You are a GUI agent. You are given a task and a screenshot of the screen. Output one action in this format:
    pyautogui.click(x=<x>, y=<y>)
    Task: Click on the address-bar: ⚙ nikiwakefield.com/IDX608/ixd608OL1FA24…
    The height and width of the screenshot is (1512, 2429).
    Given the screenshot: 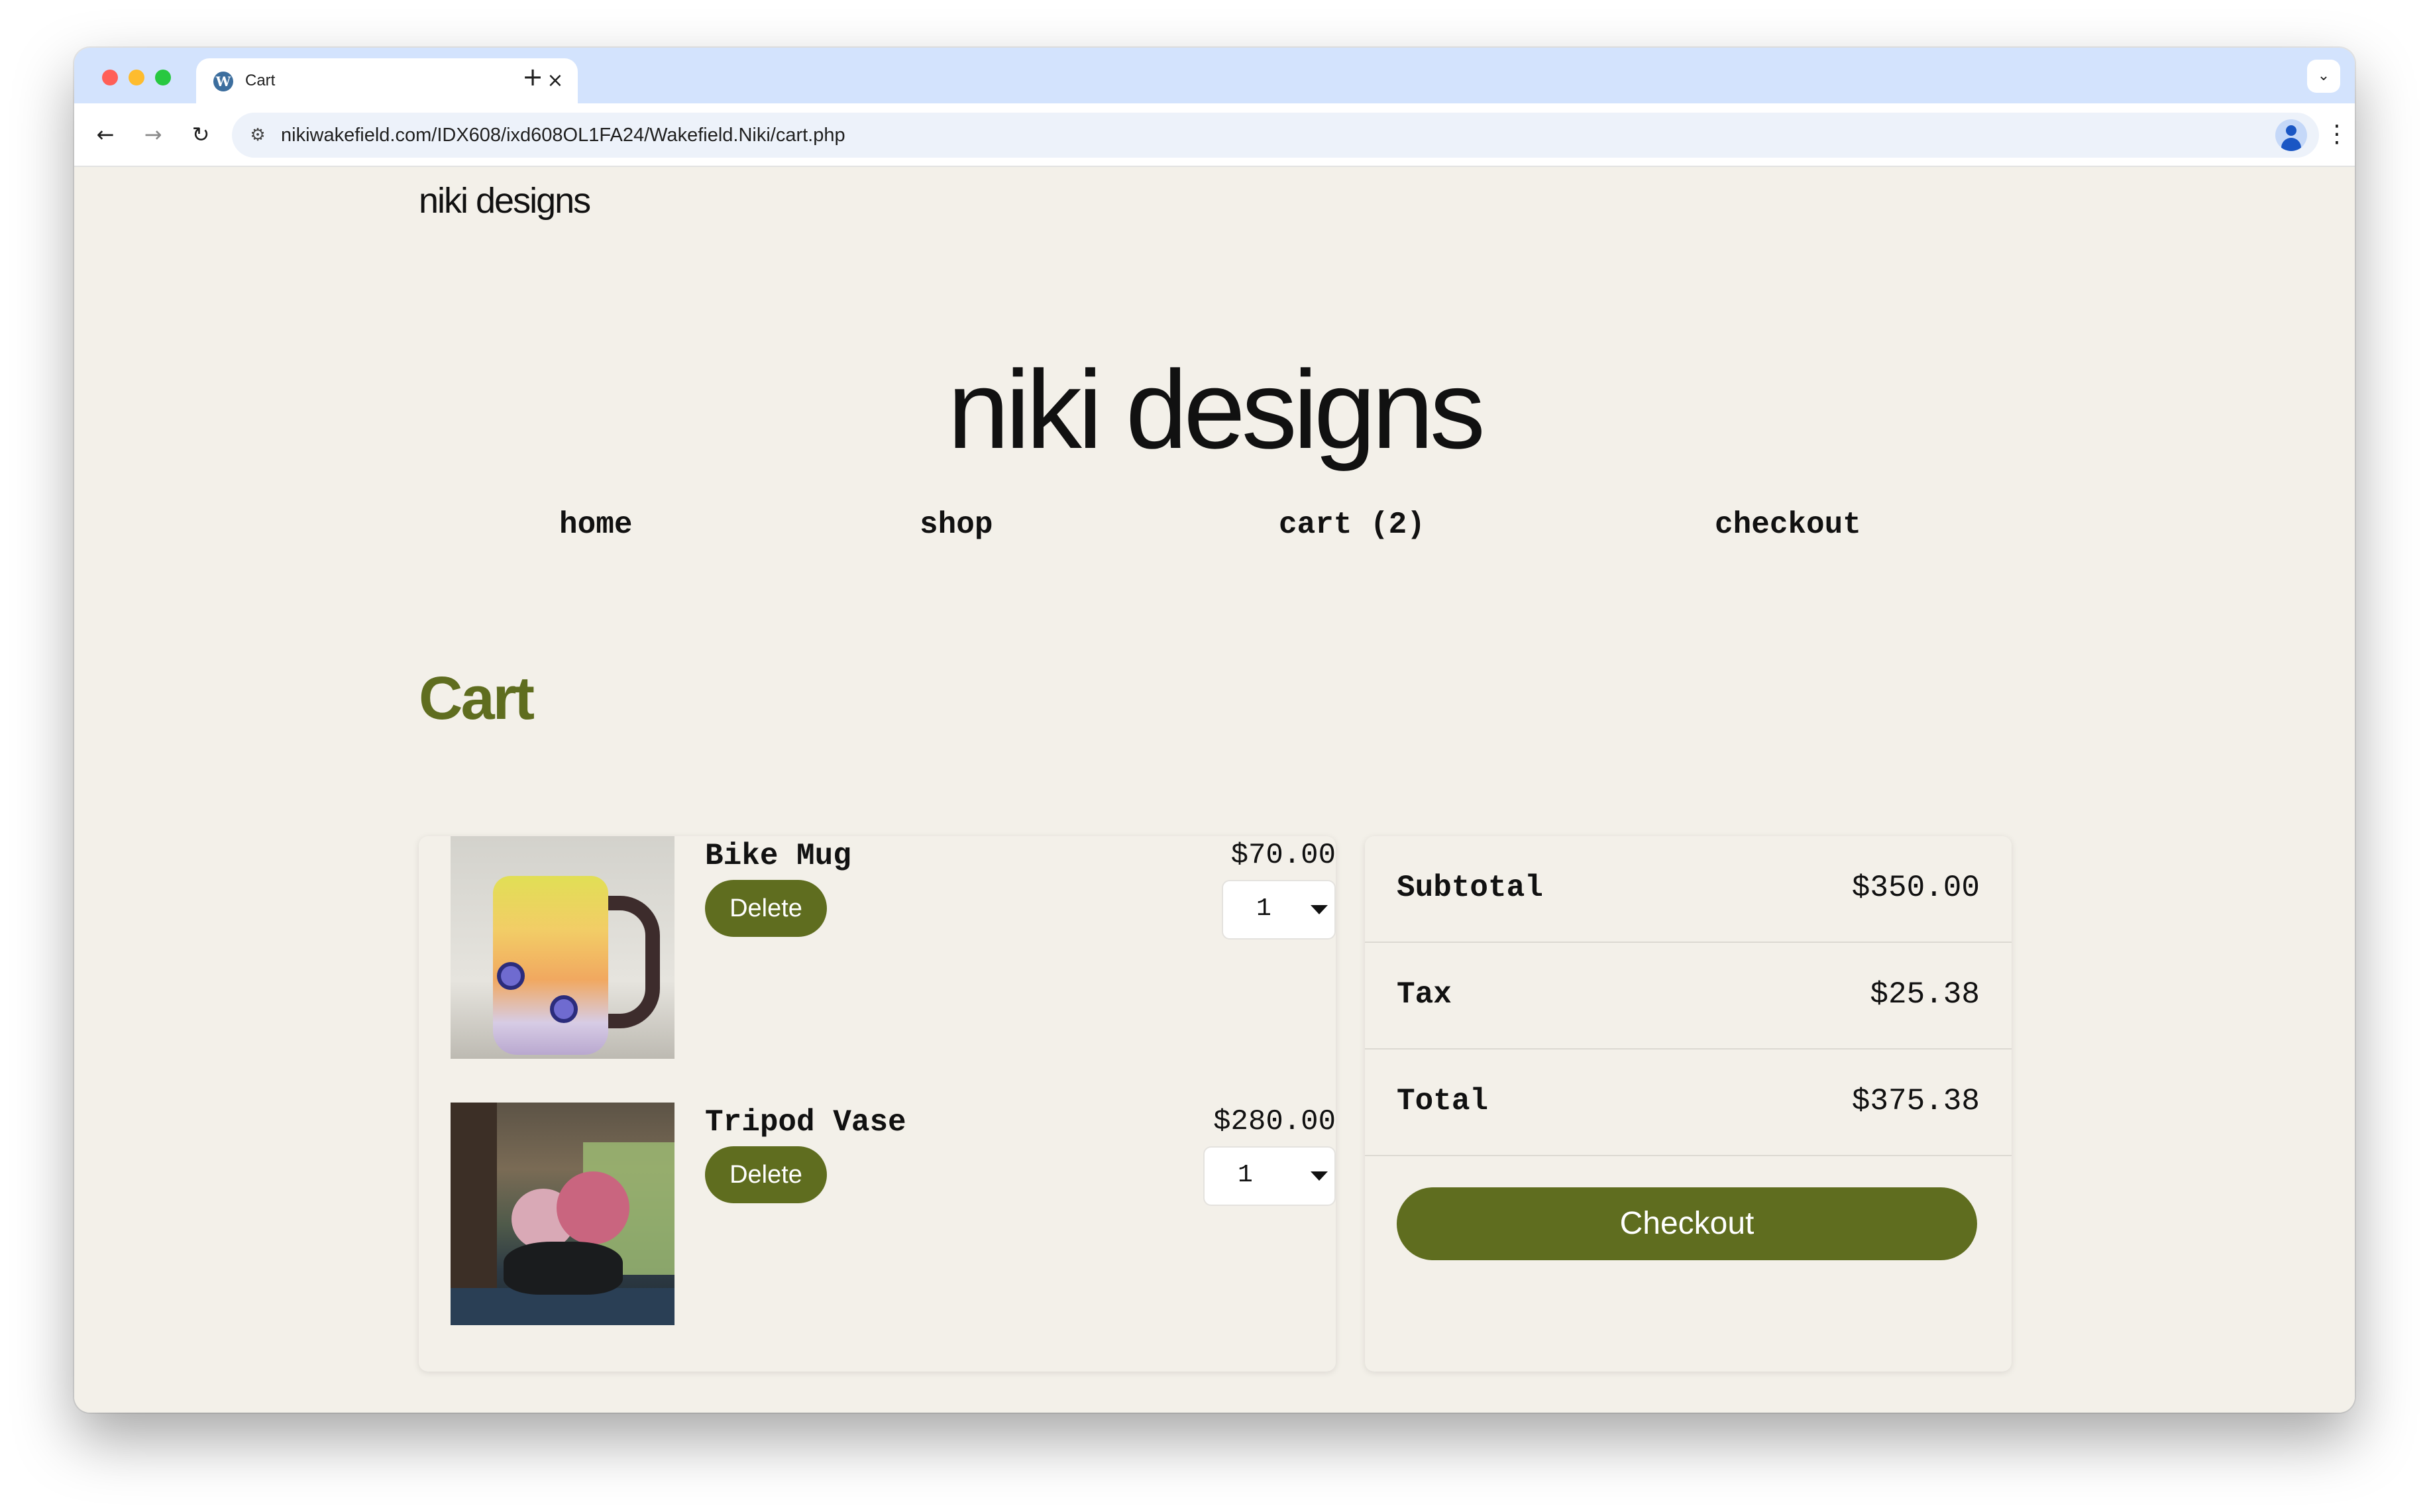 What is the action you would take?
    pyautogui.click(x=1275, y=135)
    